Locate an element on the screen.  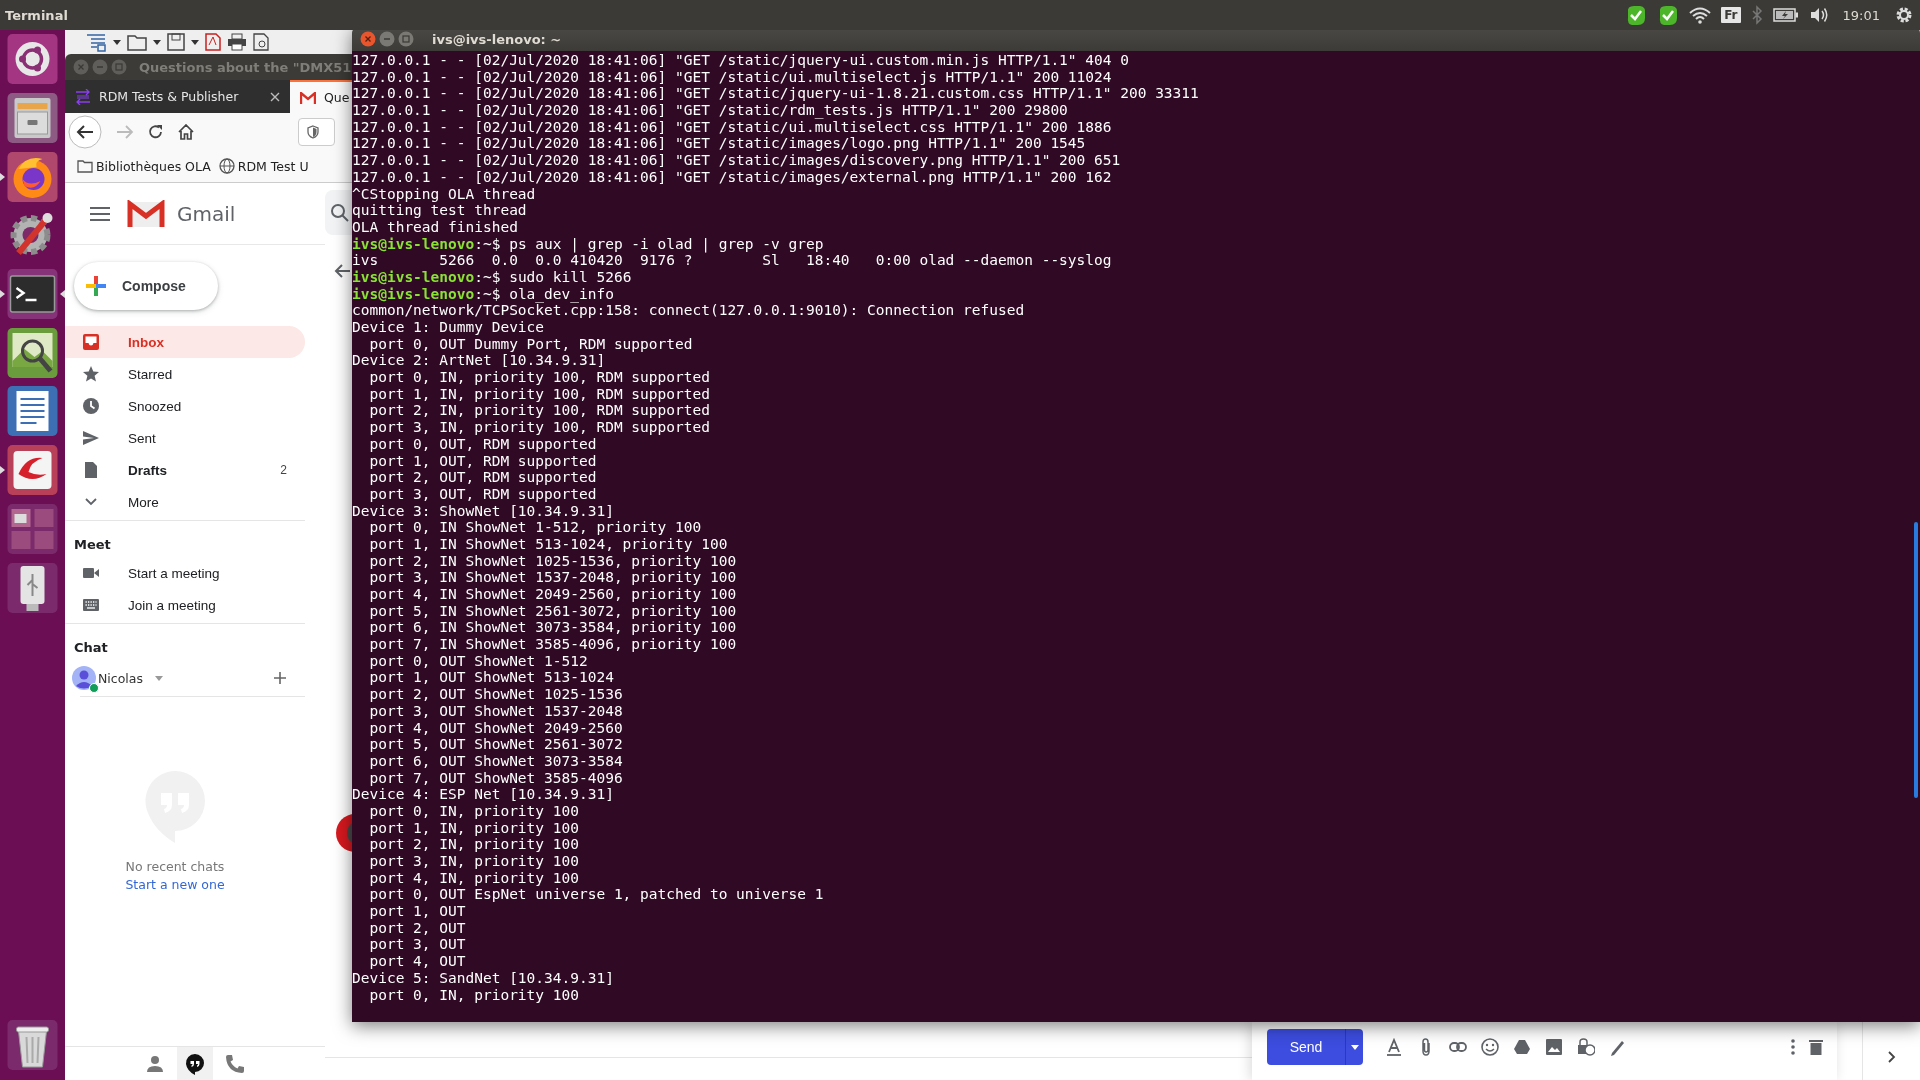
terminal-line: port 3, OUT, RDM supported is located at coordinates (483, 494).